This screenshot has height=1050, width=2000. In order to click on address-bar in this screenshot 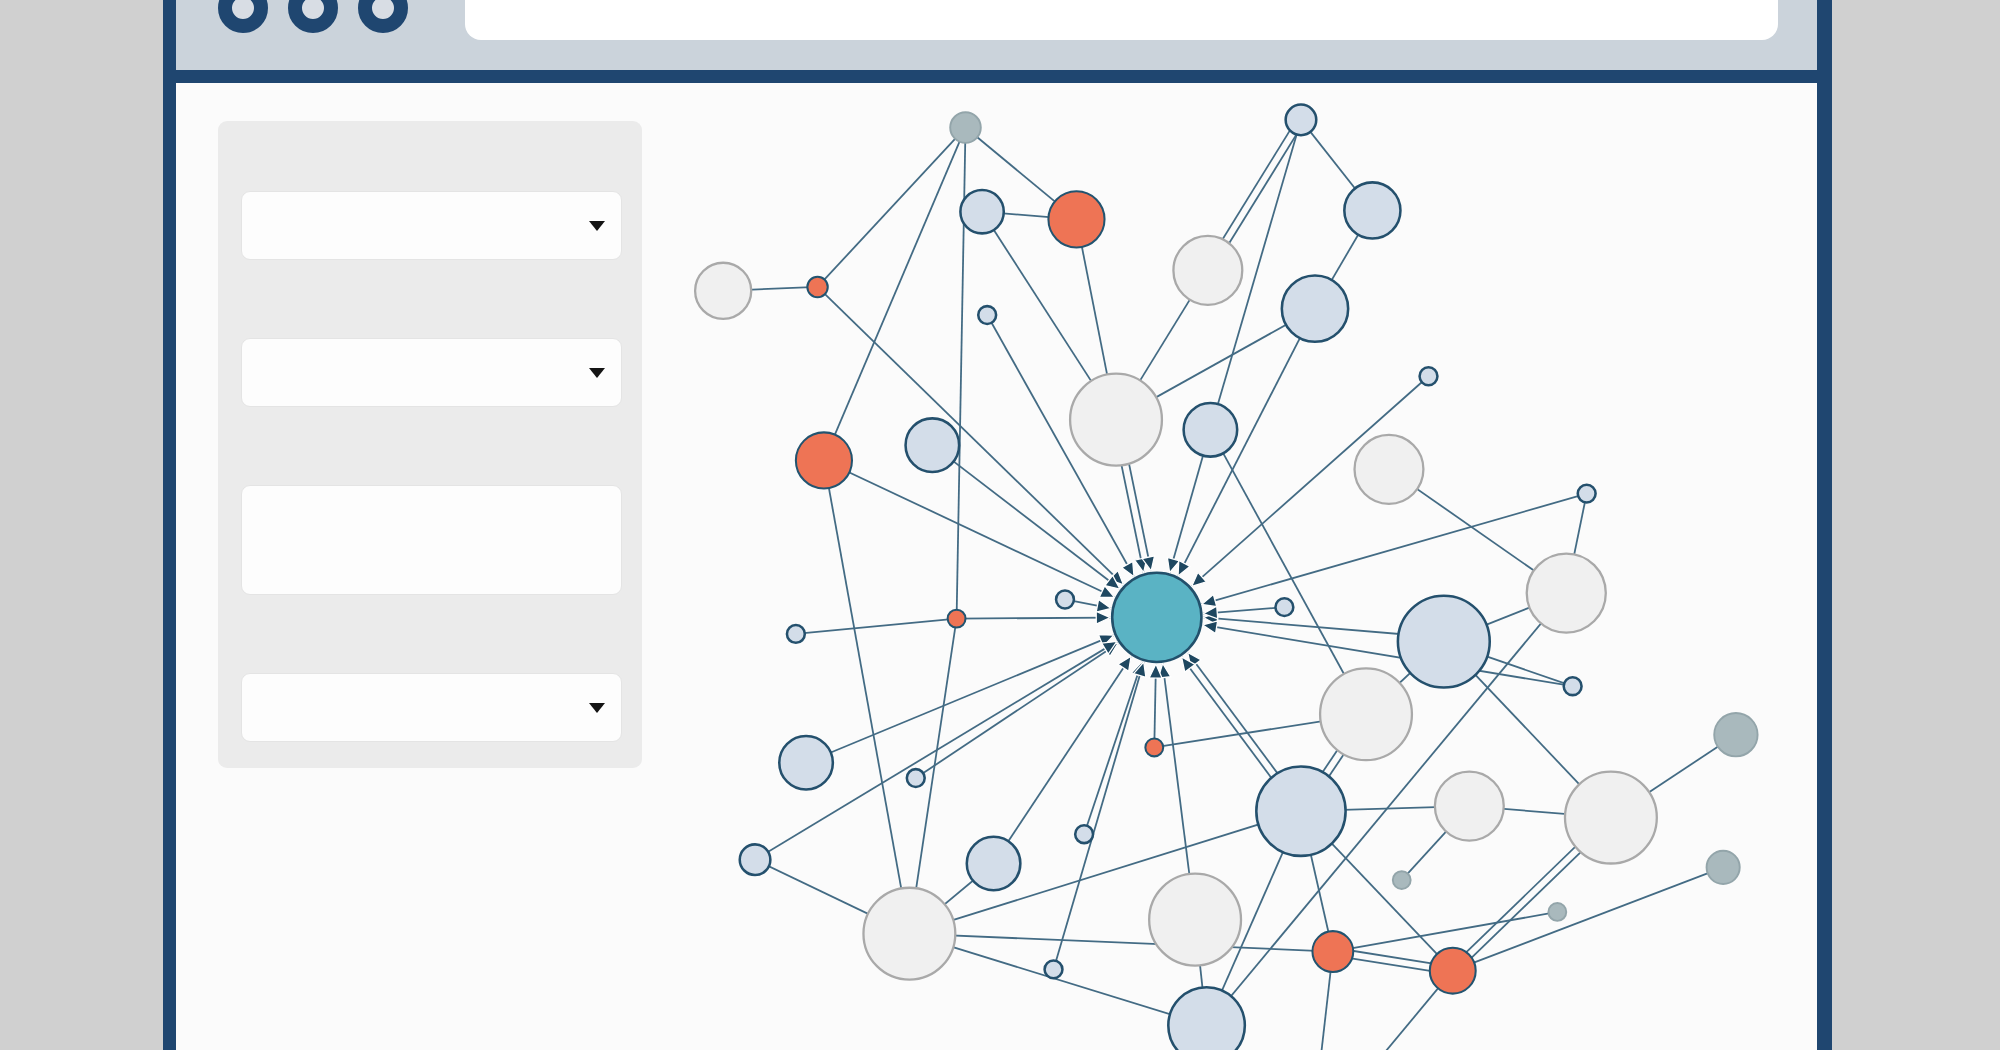, I will do `click(1121, 20)`.